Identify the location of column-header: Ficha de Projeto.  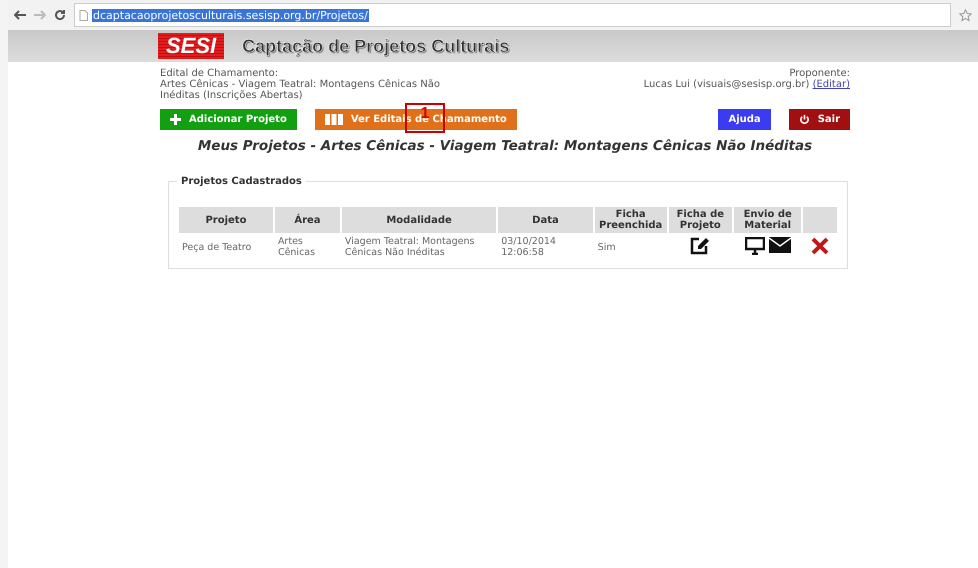
(700, 220).